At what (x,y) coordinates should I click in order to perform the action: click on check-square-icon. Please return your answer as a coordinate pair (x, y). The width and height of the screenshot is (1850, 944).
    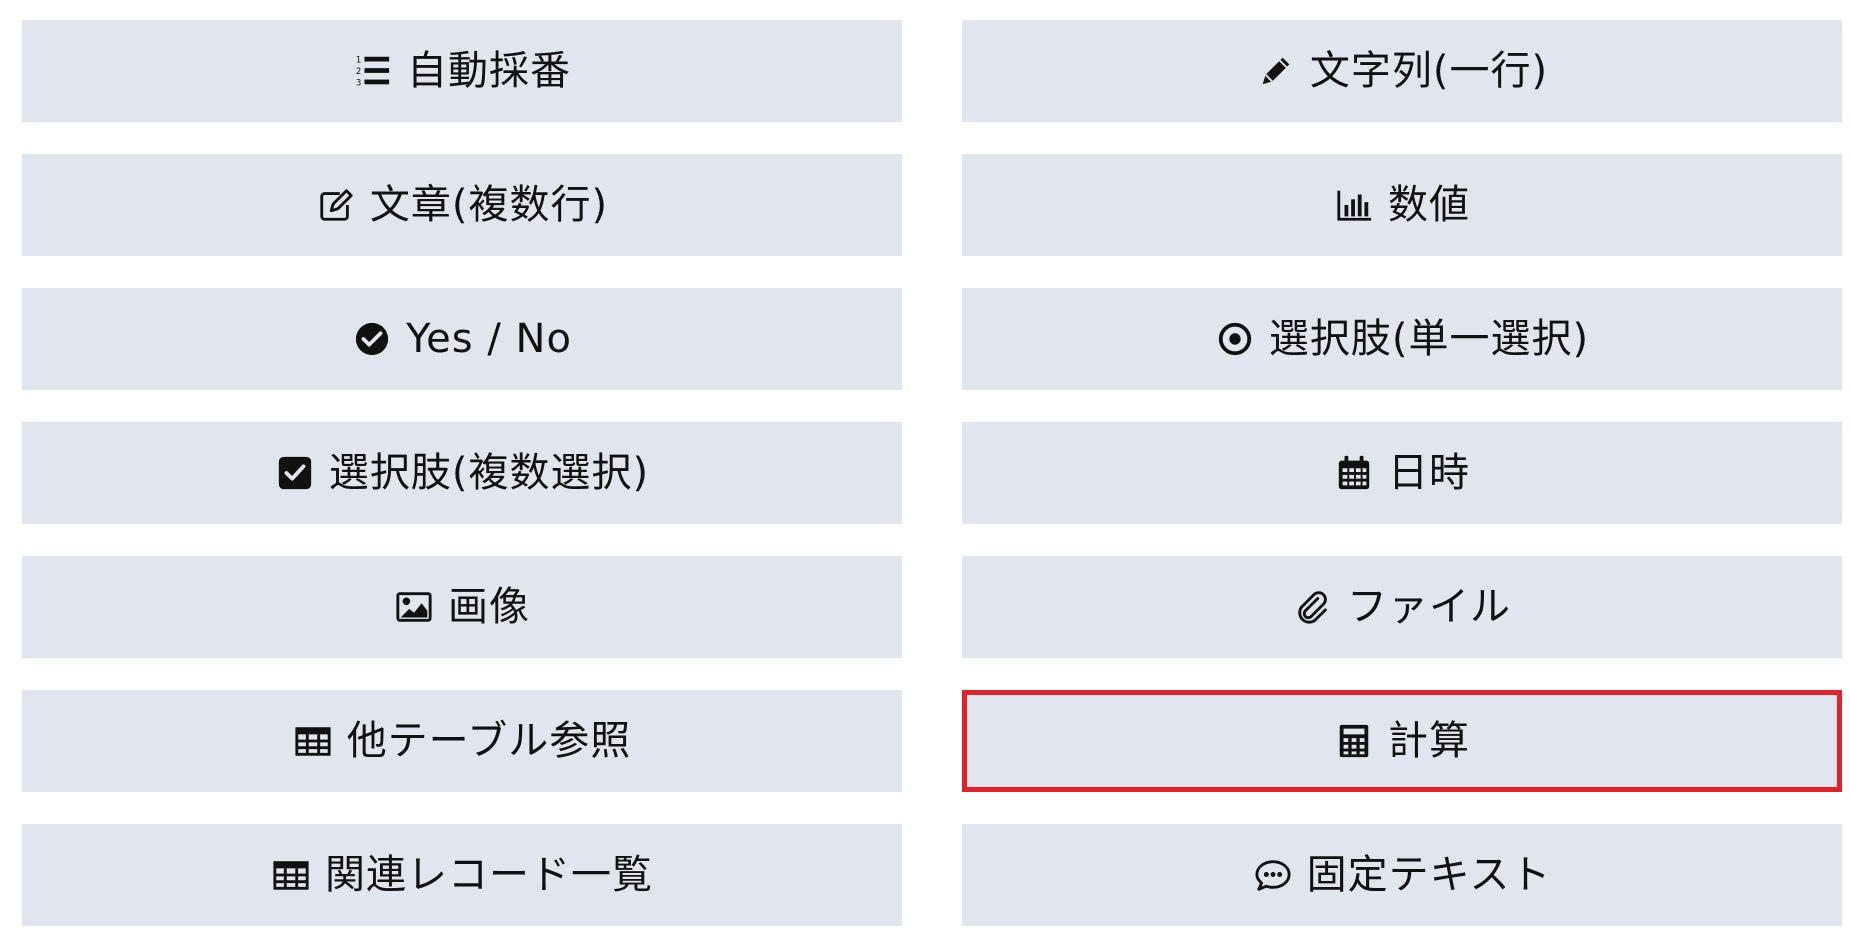
    Looking at the image, I should click on (295, 473).